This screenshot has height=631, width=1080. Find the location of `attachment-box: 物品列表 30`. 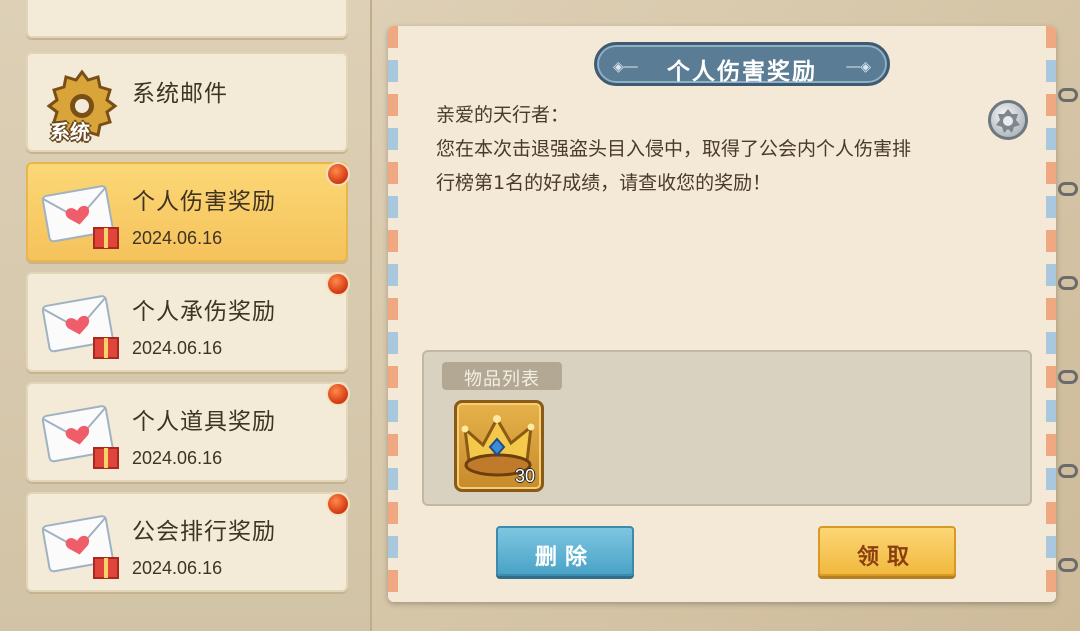

attachment-box: 物品列表 30 is located at coordinates (727, 428).